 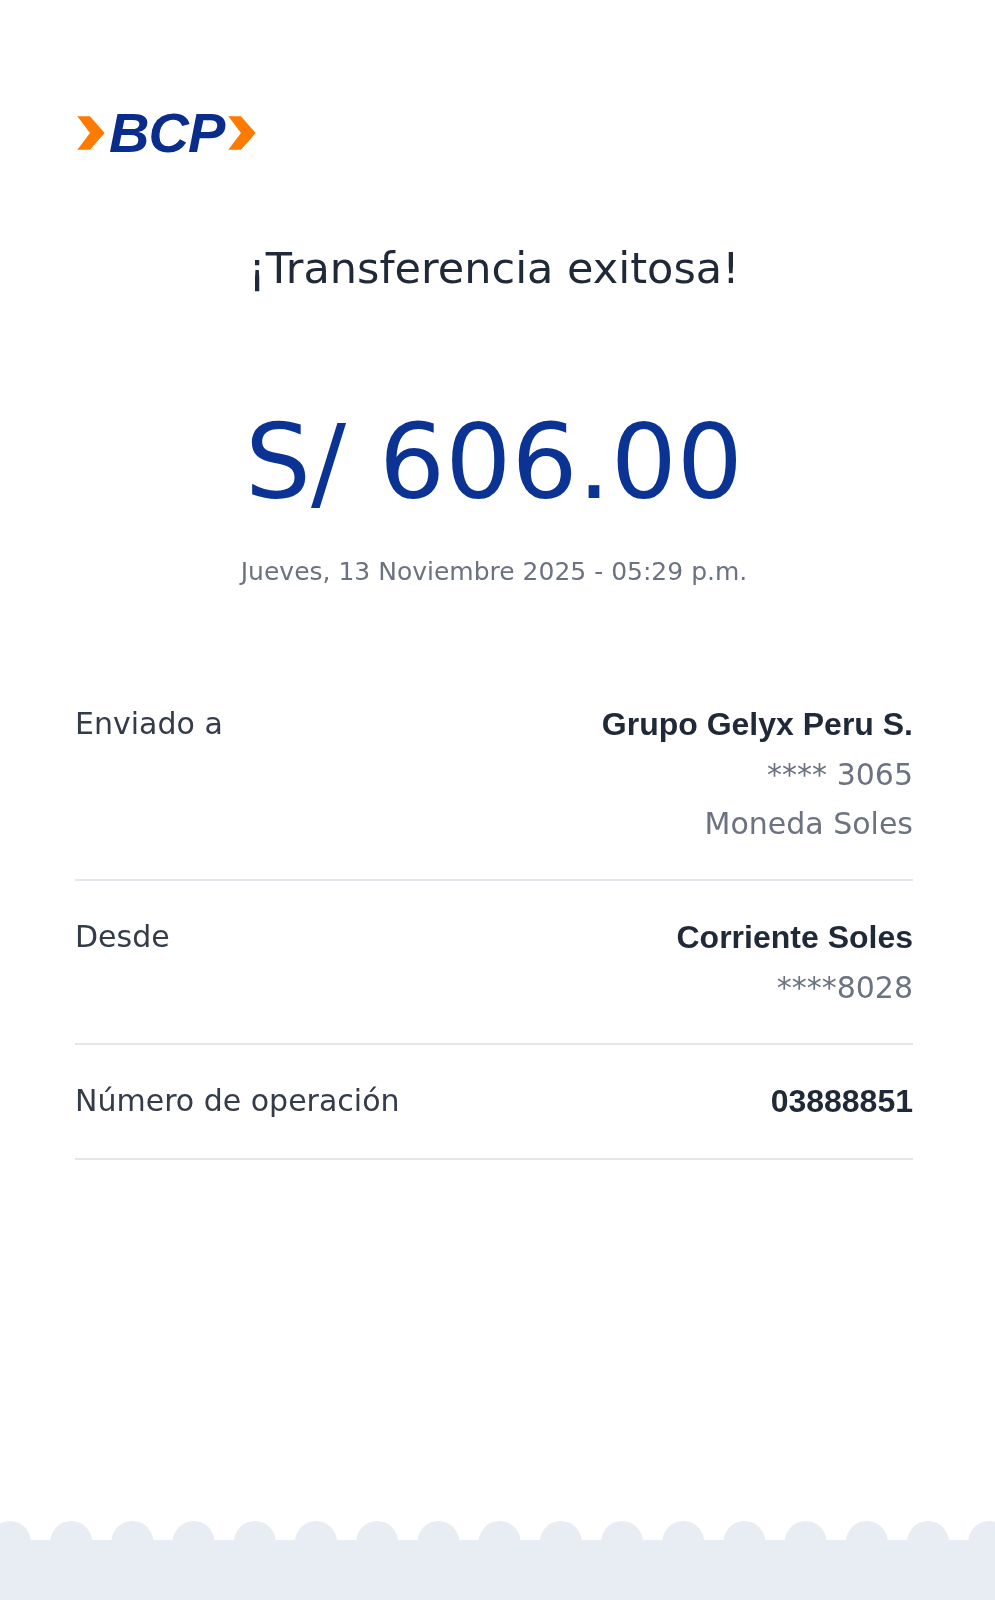 I want to click on detail-value: Moneda Soles, so click(x=808, y=824).